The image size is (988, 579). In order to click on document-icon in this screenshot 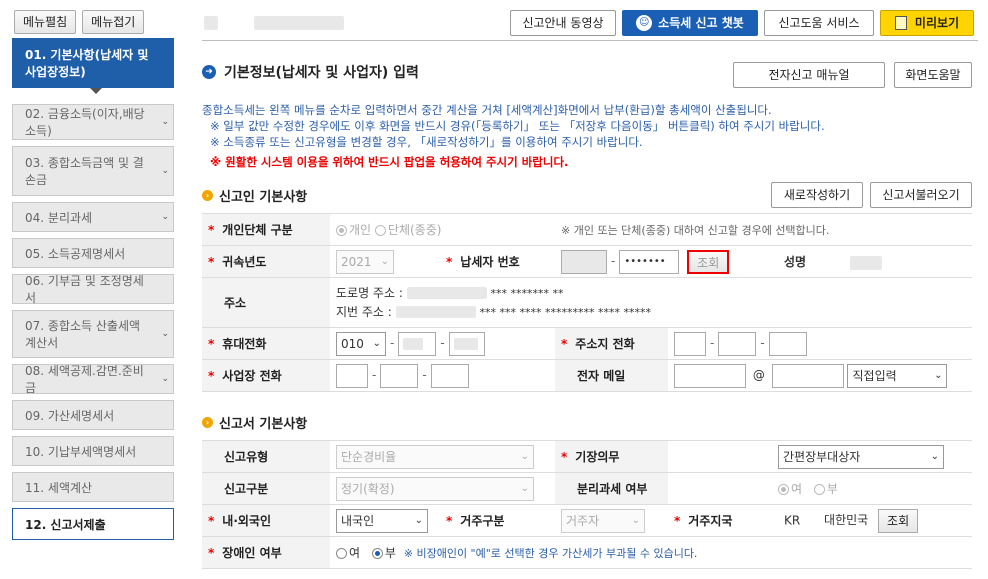, I will do `click(900, 23)`.